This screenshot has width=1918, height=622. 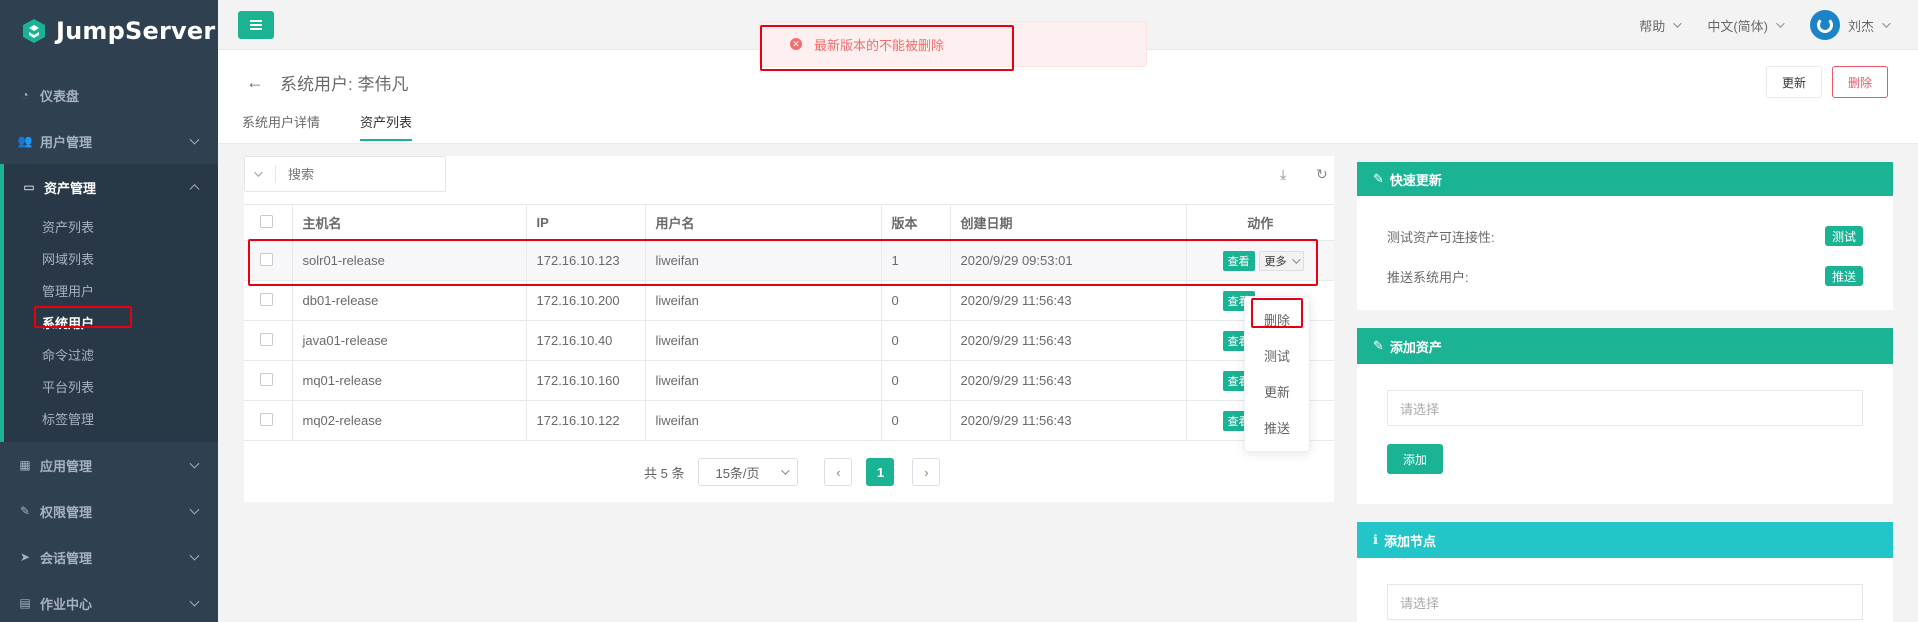 I want to click on prev-page-button: ‹, so click(x=838, y=472).